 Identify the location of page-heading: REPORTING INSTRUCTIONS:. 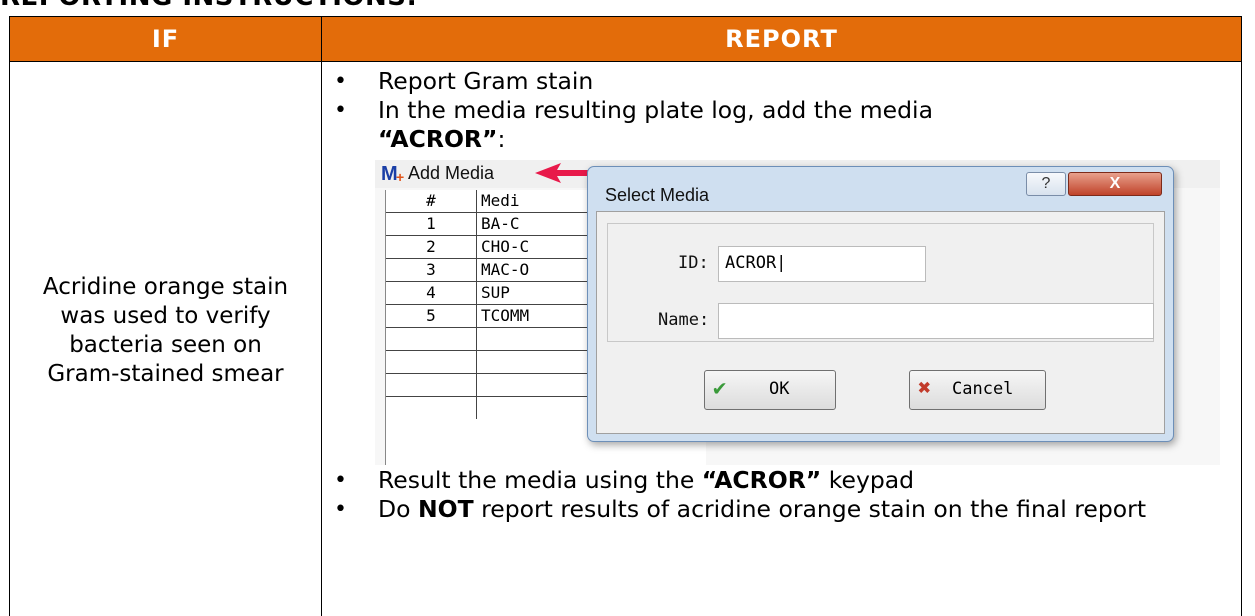
(208, 6).